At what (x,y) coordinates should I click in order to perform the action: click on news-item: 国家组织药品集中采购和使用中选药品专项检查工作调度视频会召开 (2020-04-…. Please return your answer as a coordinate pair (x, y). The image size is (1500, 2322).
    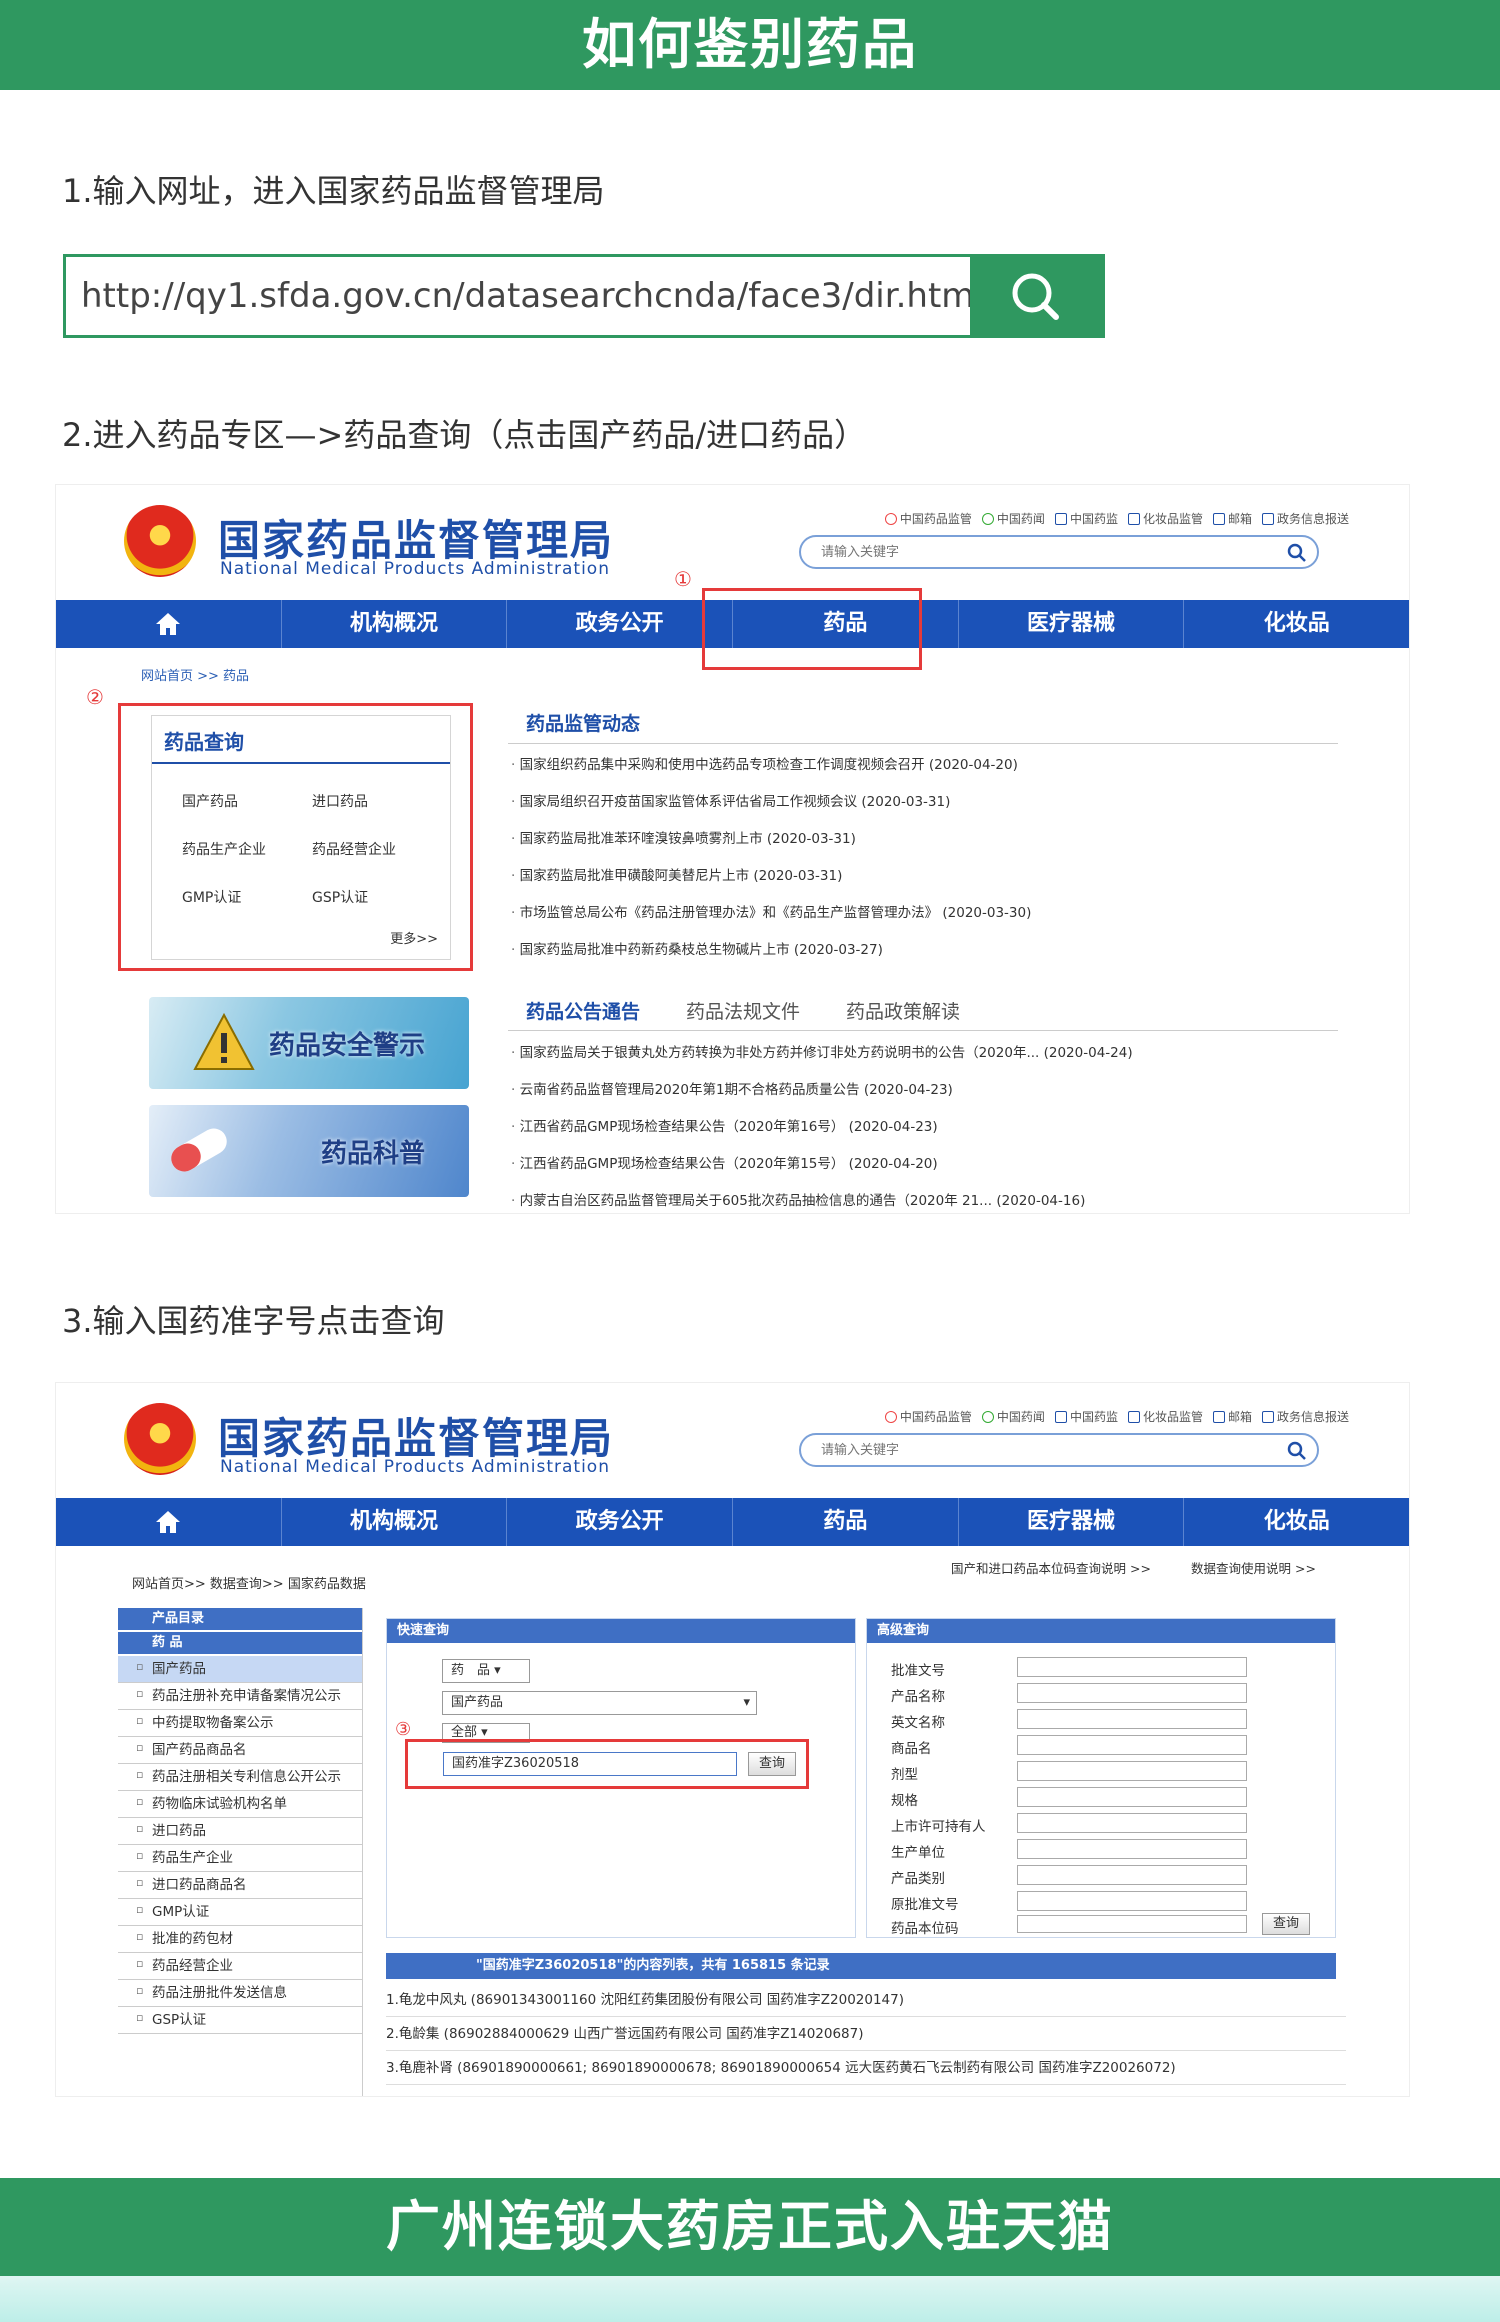
    Looking at the image, I should click on (921, 765).